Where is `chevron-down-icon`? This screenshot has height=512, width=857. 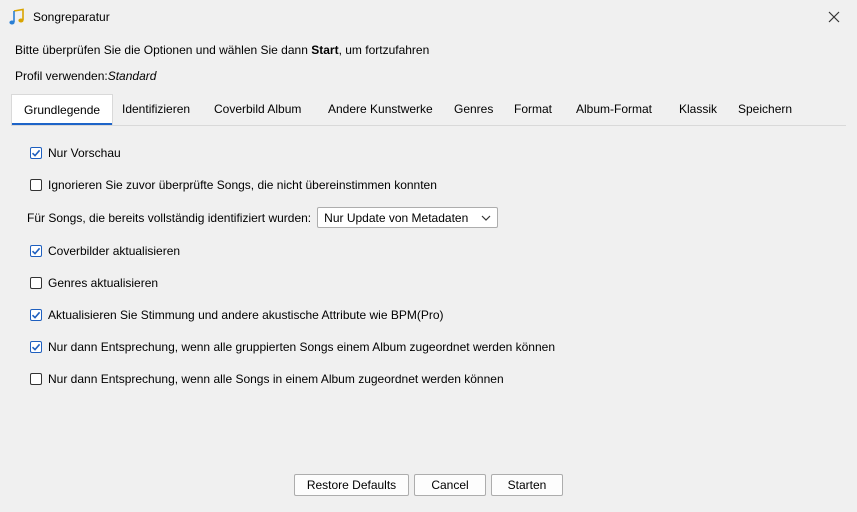 chevron-down-icon is located at coordinates (486, 218).